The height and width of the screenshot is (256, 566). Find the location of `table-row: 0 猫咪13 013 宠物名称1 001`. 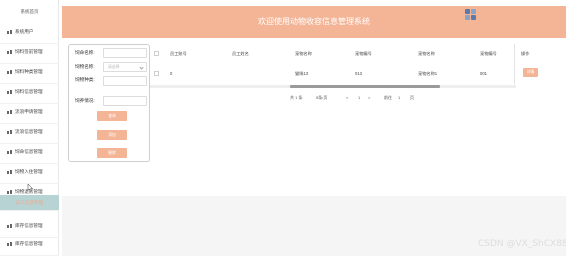

table-row: 0 猫咪13 013 宠物名称1 001 is located at coordinates (358, 74).